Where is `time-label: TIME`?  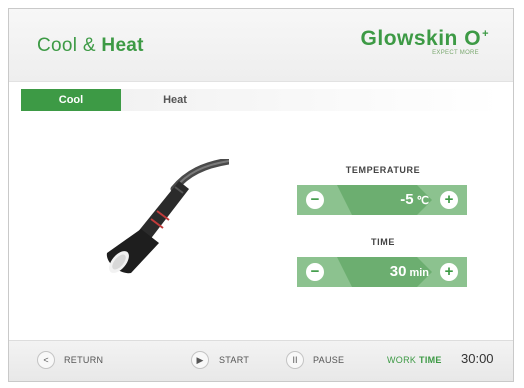 time-label: TIME is located at coordinates (383, 242).